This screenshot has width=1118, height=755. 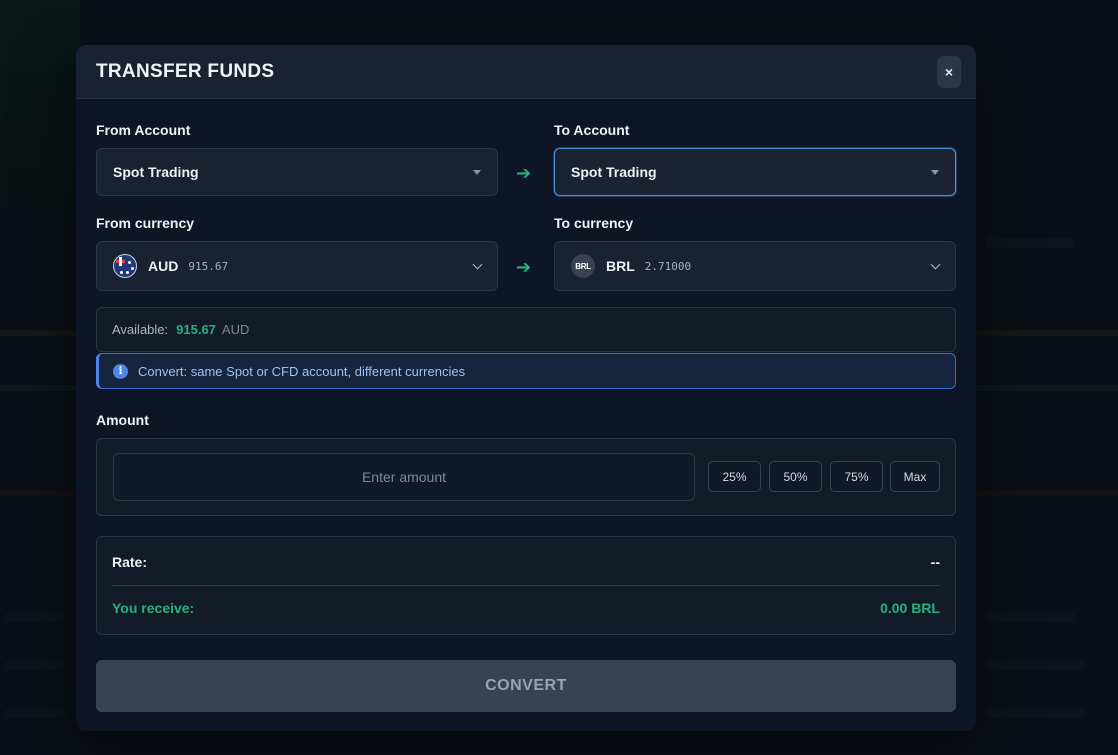 I want to click on amount-box: 25% 50% 75% Max, so click(x=526, y=477).